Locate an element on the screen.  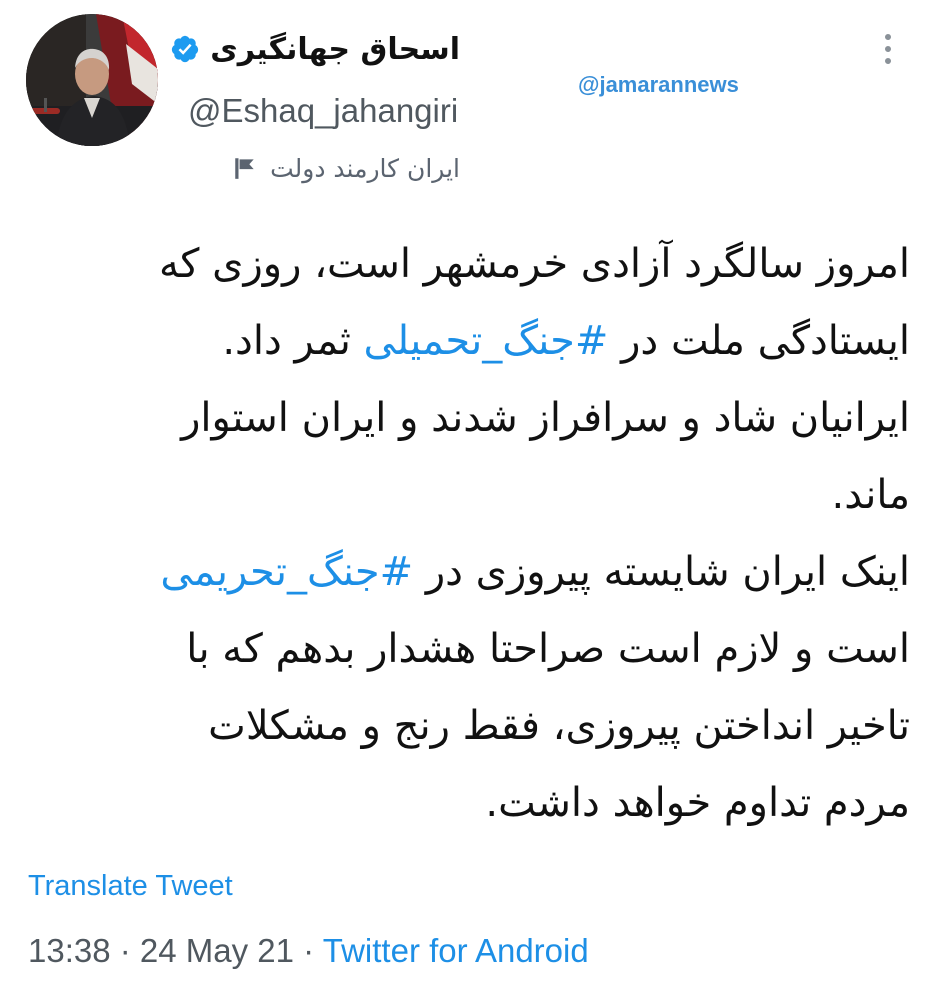
government-label: ایران کارمند دولت is located at coordinates (365, 168).